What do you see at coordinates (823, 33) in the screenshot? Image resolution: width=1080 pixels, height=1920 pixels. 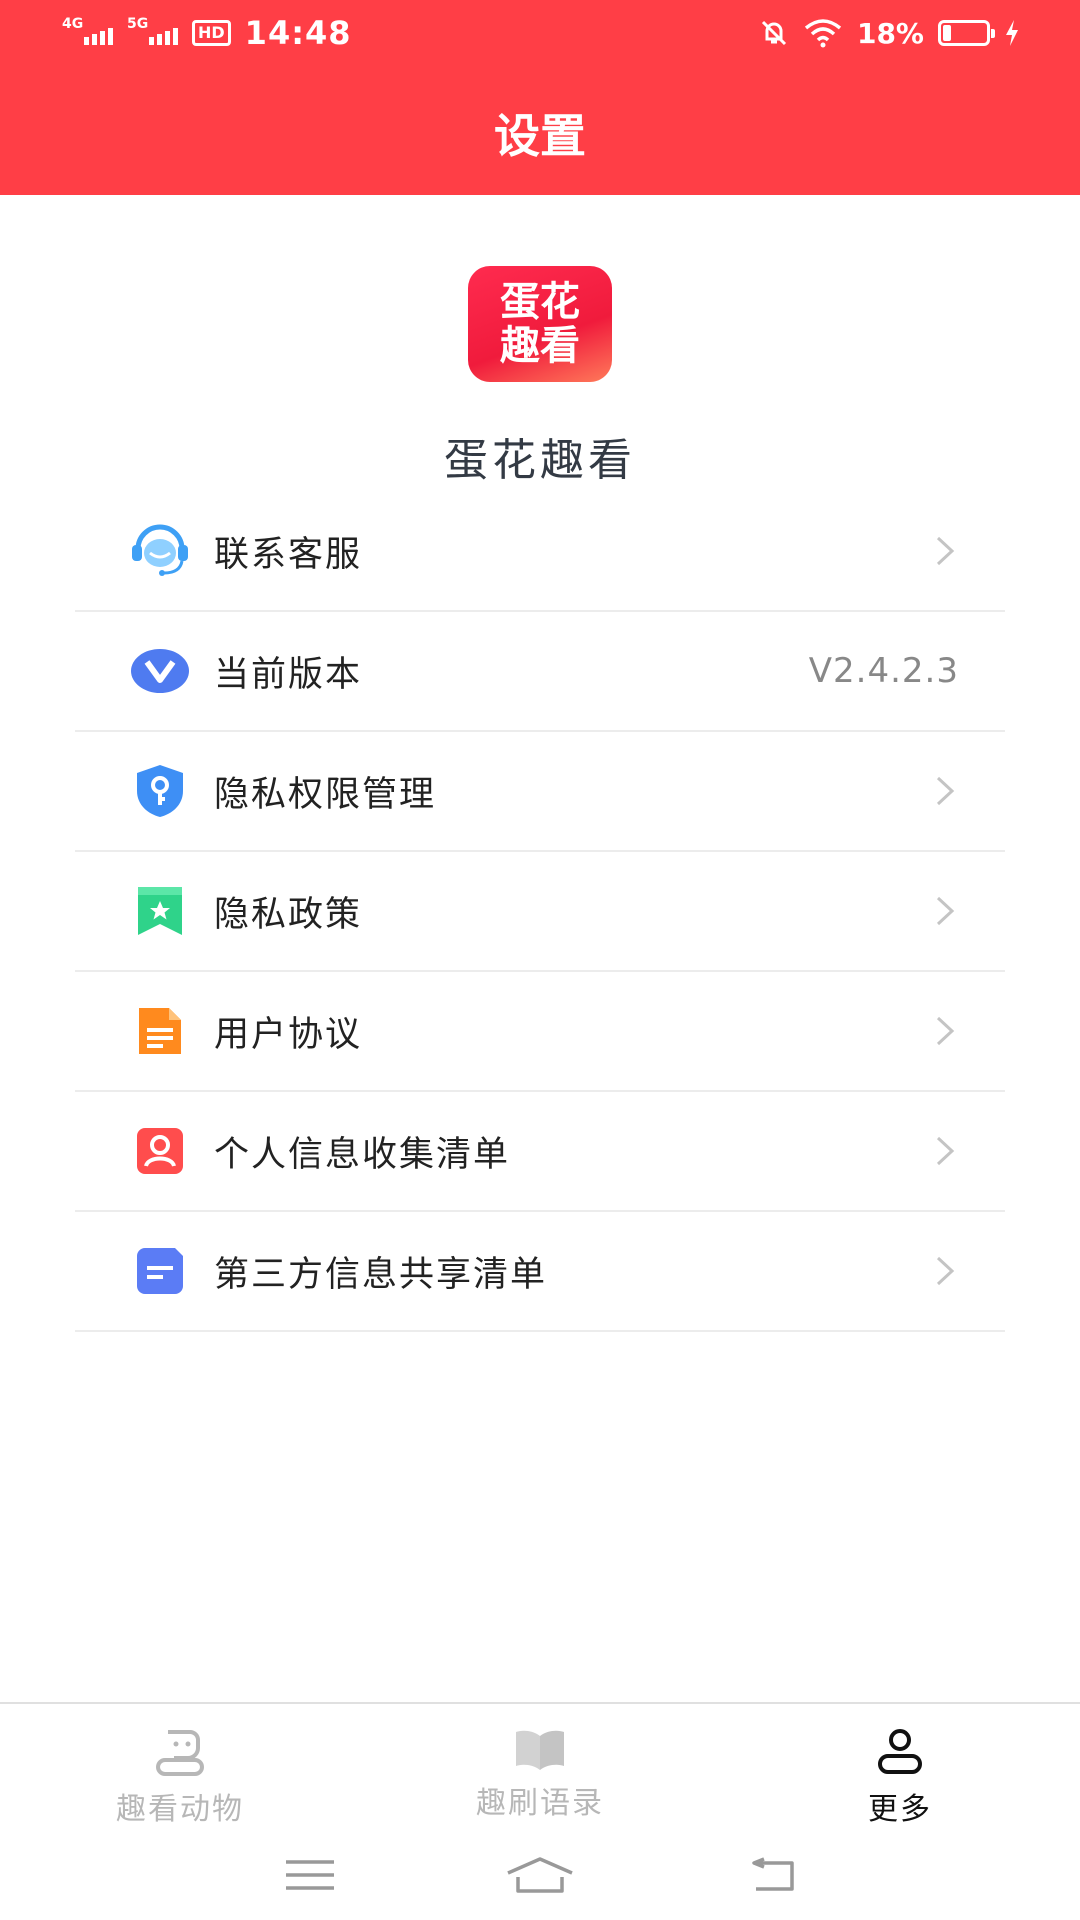 I see `wifi-icon` at bounding box center [823, 33].